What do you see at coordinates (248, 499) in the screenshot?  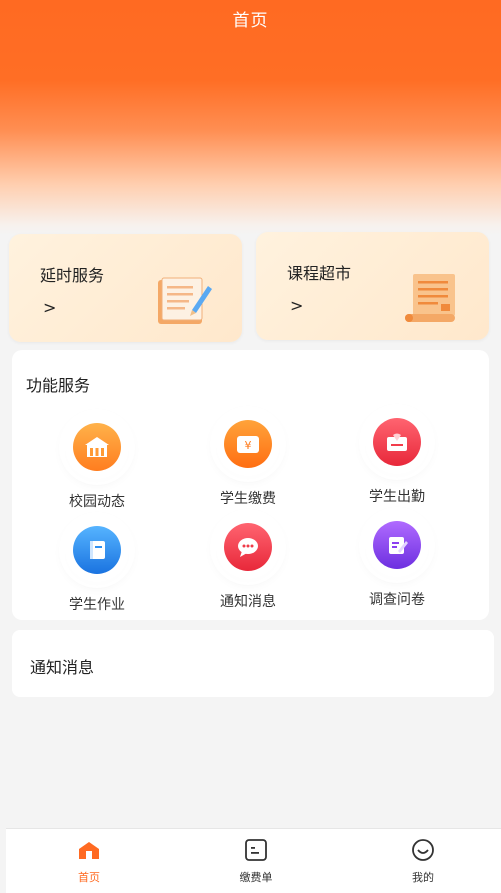 I see `service-label: 学生缴费` at bounding box center [248, 499].